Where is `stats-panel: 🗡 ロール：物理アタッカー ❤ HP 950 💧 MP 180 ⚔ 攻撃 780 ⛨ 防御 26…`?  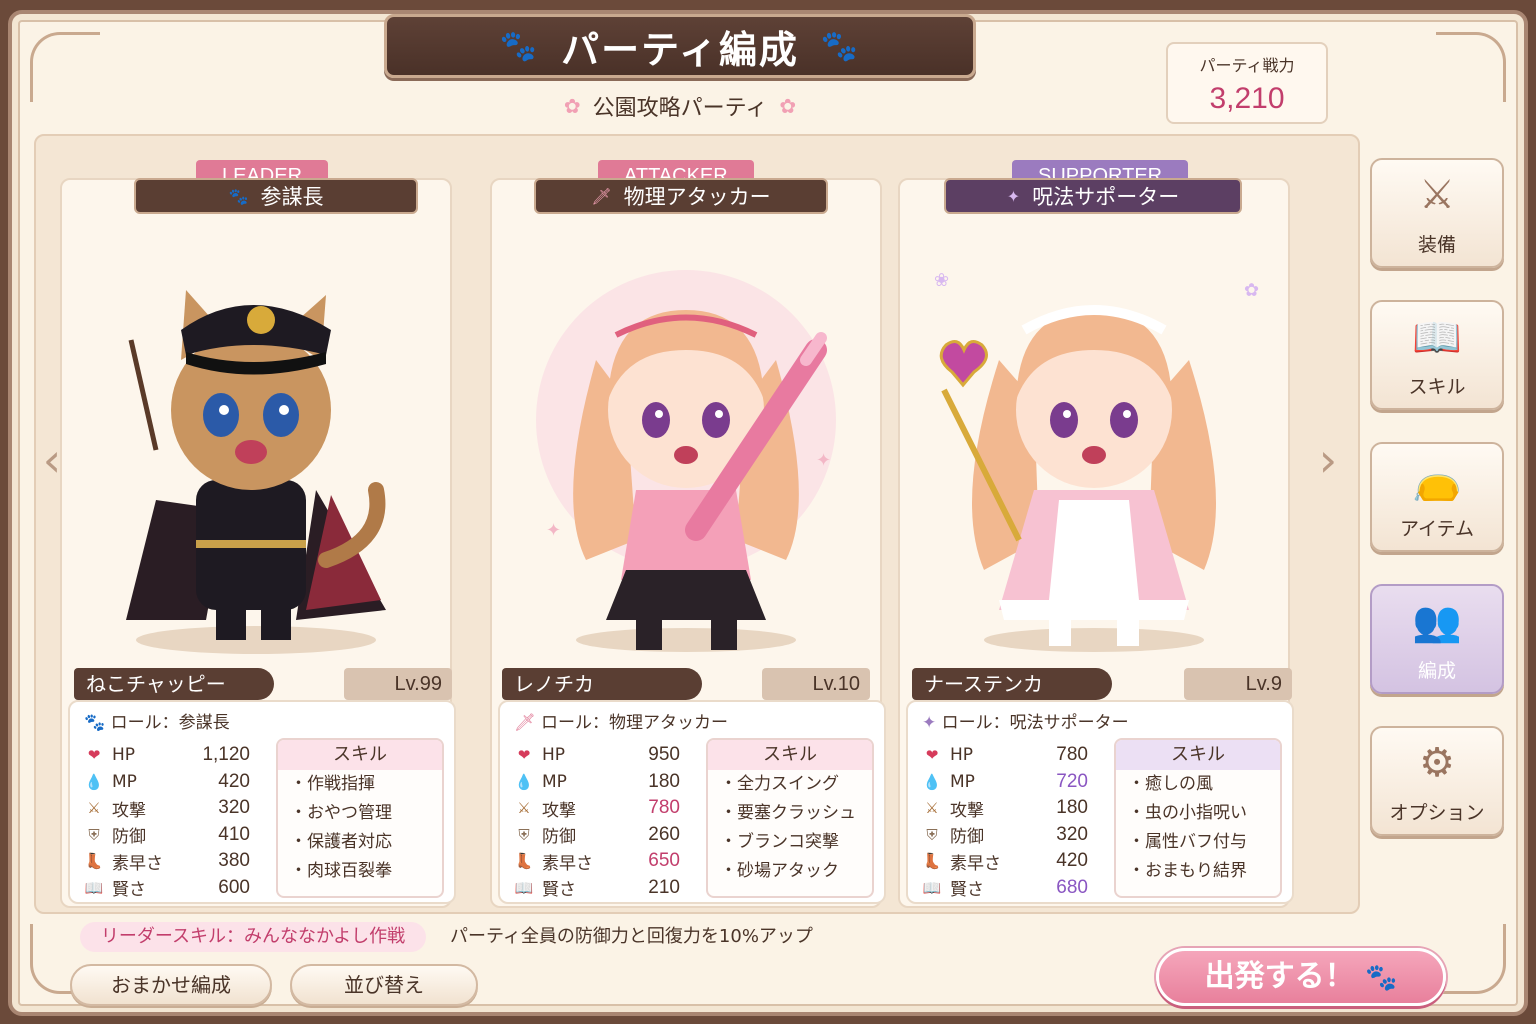
stats-panel: 🗡 ロール：物理アタッカー ❤ HP 950 💧 MP 180 ⚔ 攻撃 780 ⛨ 防御 26… is located at coordinates (692, 802).